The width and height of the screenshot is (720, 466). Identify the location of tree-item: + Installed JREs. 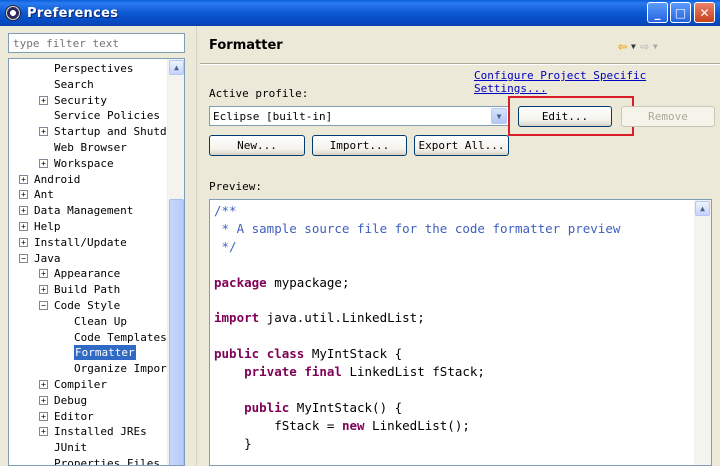
(89, 431).